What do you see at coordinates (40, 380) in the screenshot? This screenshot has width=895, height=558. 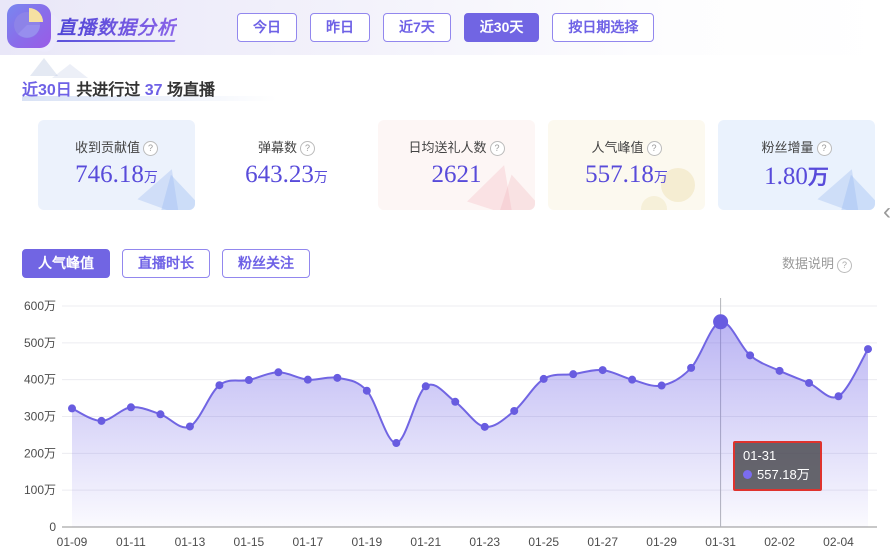 I see `y-axis-label: 400万` at bounding box center [40, 380].